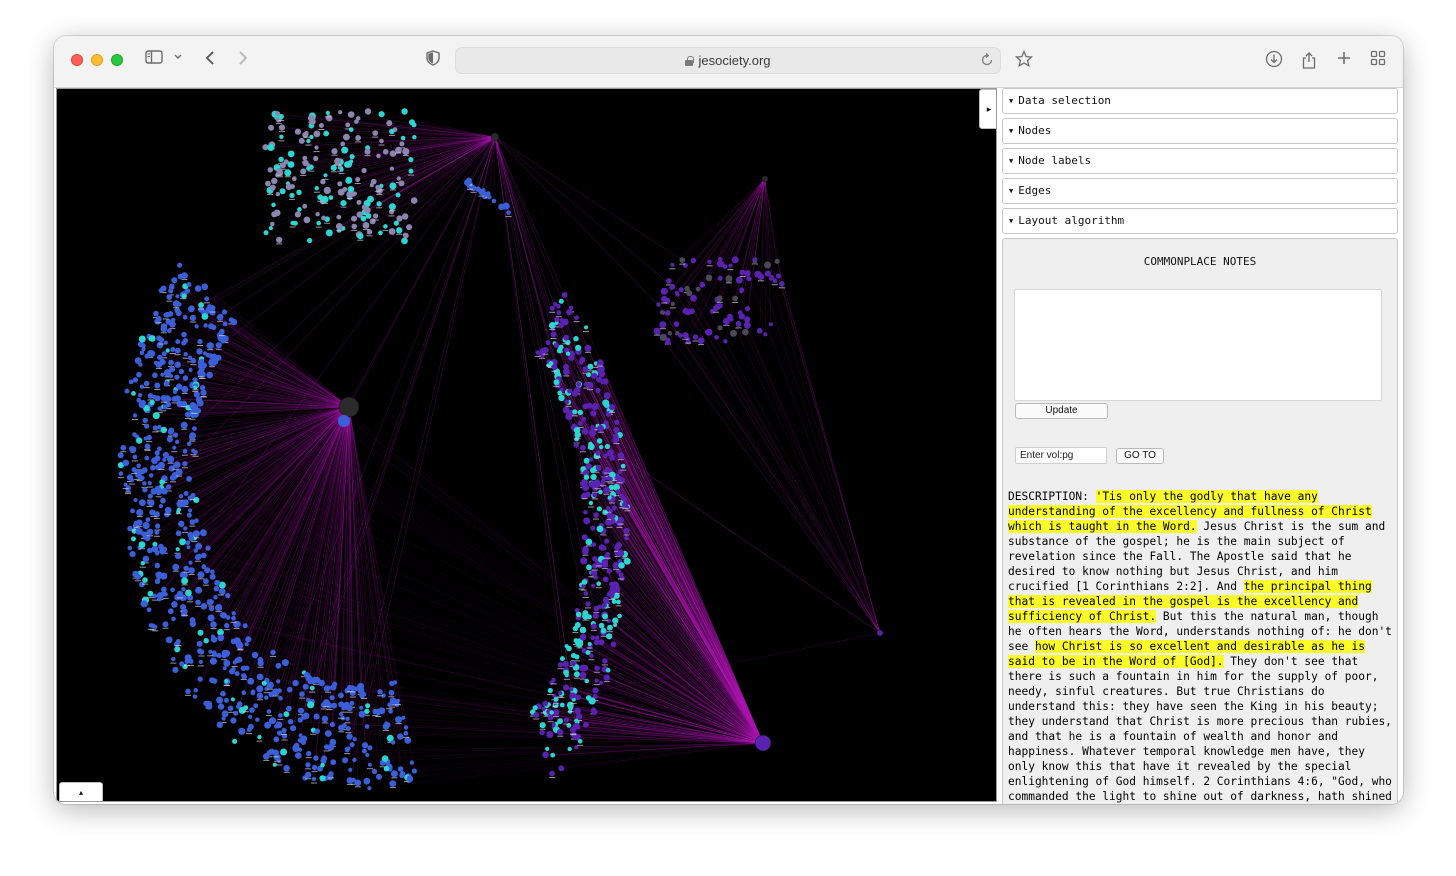 The image size is (1456, 876). What do you see at coordinates (1274, 61) in the screenshot?
I see `download-icon` at bounding box center [1274, 61].